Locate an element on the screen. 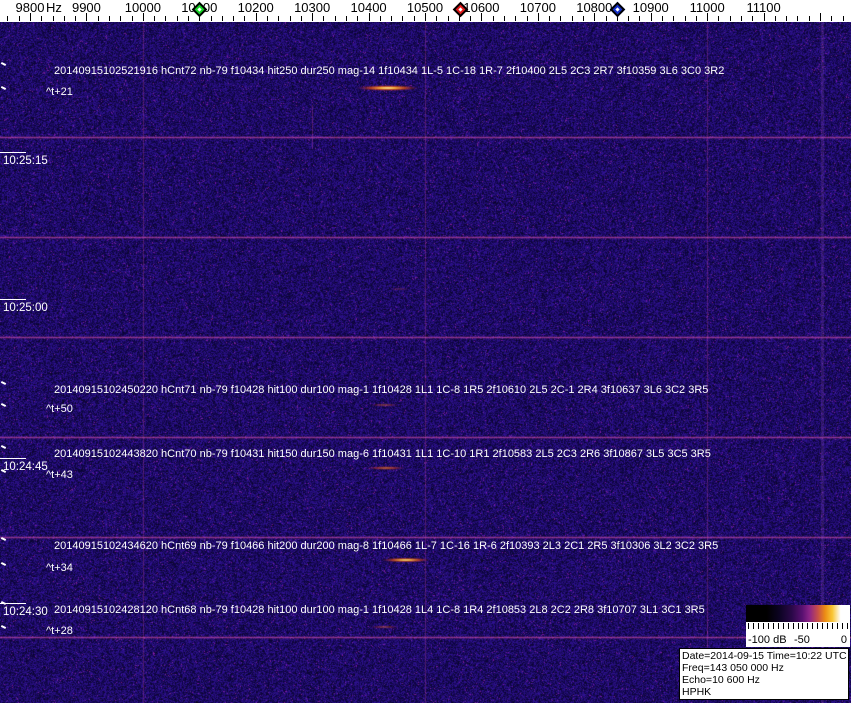 This screenshot has width=851, height=703. colorbar-ruler is located at coordinates (798, 628).